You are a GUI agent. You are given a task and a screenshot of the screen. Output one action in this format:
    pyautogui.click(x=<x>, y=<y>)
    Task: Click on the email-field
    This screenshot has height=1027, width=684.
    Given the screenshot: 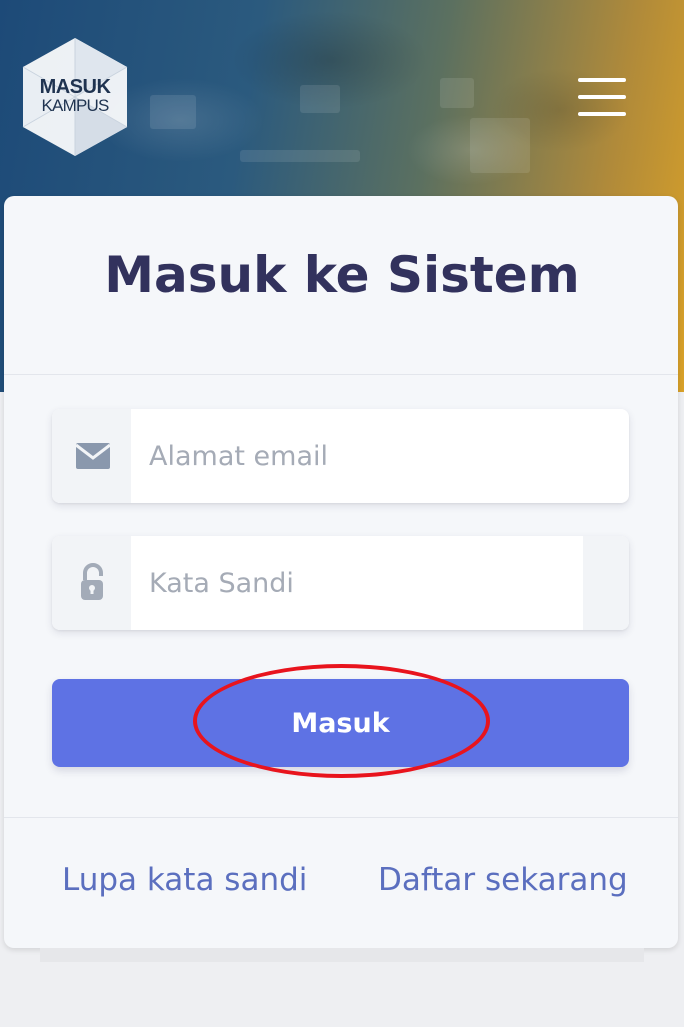 What is the action you would take?
    pyautogui.click(x=340, y=456)
    